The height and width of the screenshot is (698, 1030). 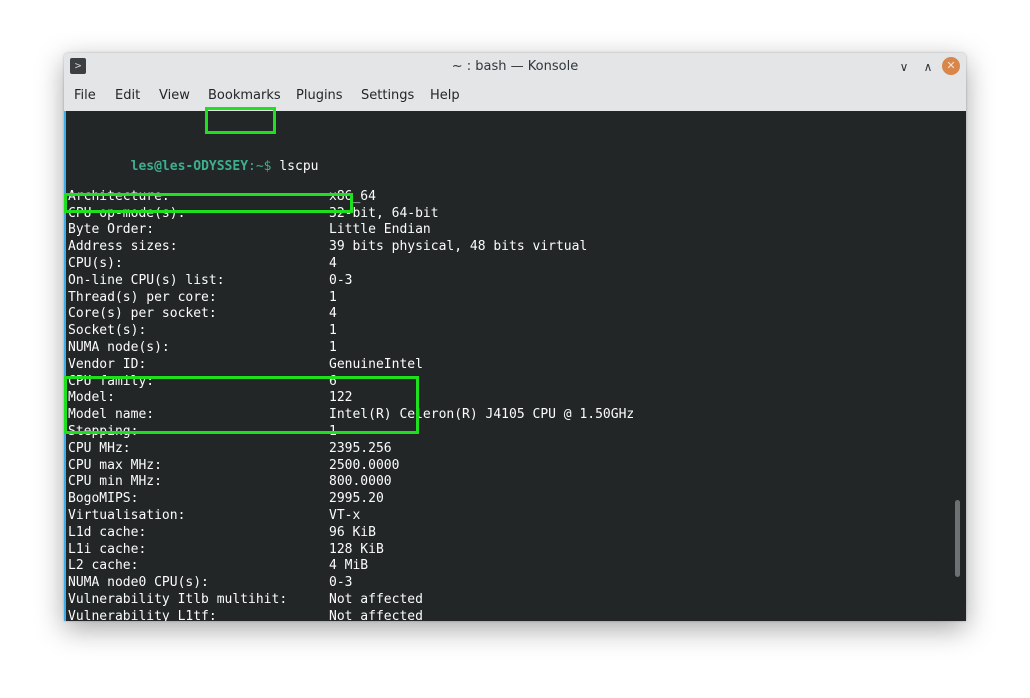 What do you see at coordinates (142, 614) in the screenshot?
I see `row-label: Vulnerability L1tf:` at bounding box center [142, 614].